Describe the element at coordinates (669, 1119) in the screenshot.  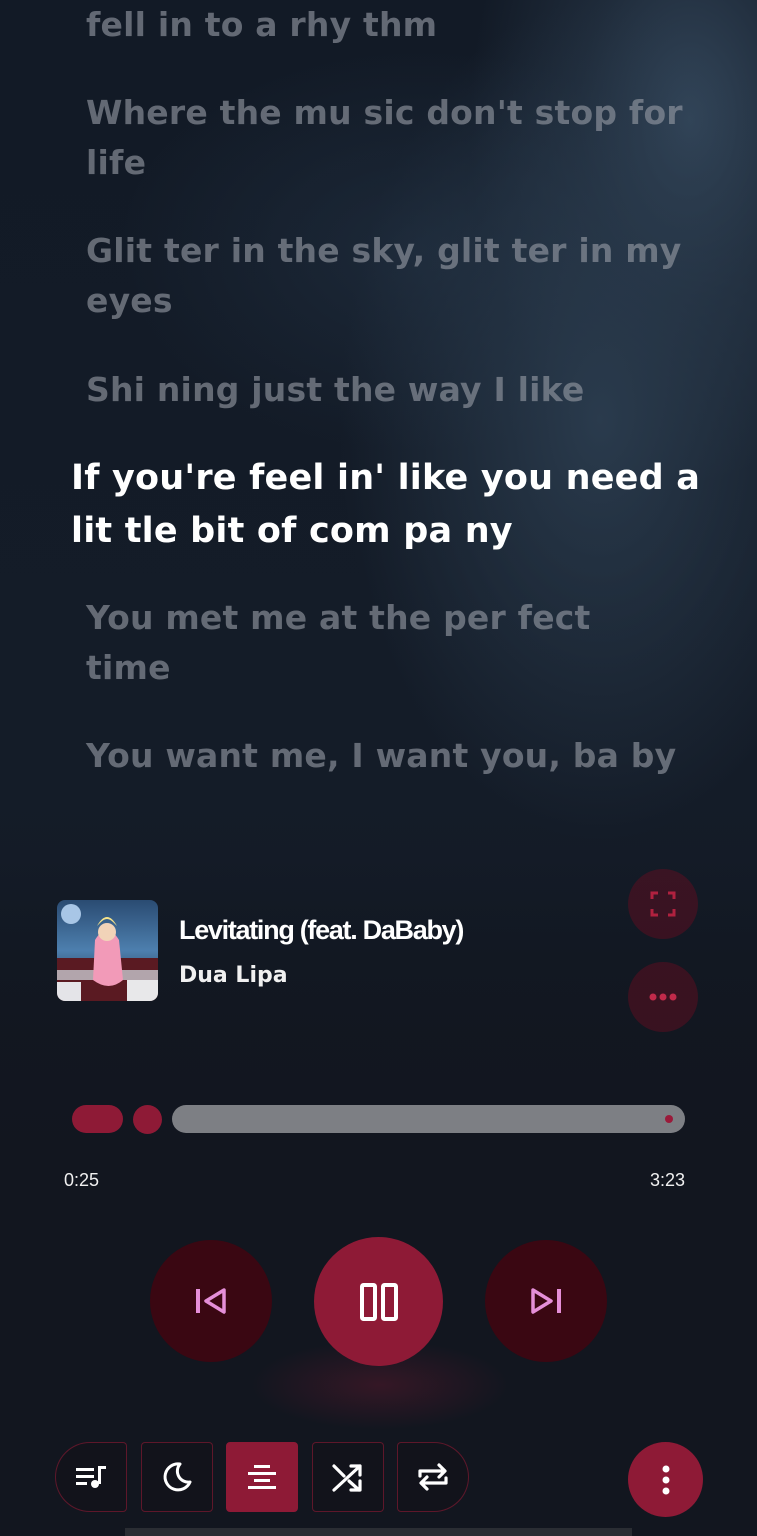
I see `seek-bar-end-dot` at that location.